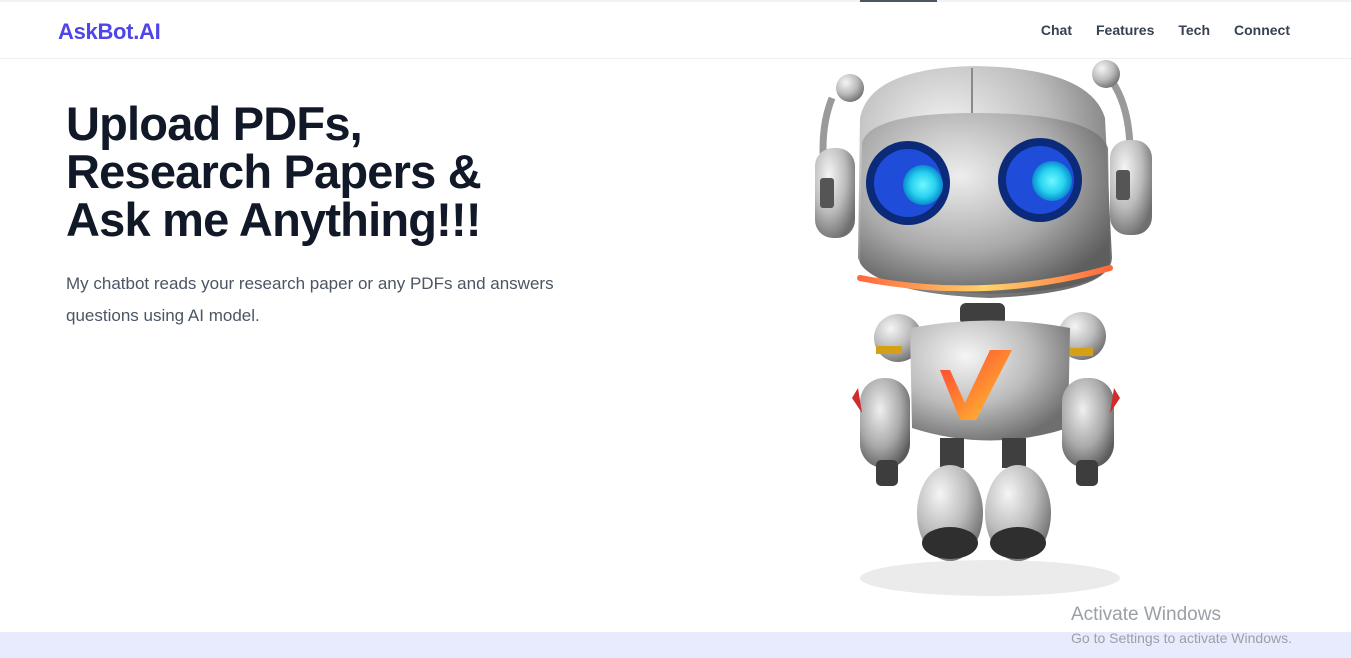 This screenshot has height=658, width=1351. I want to click on hero-title-line: Research Papers &, so click(274, 171).